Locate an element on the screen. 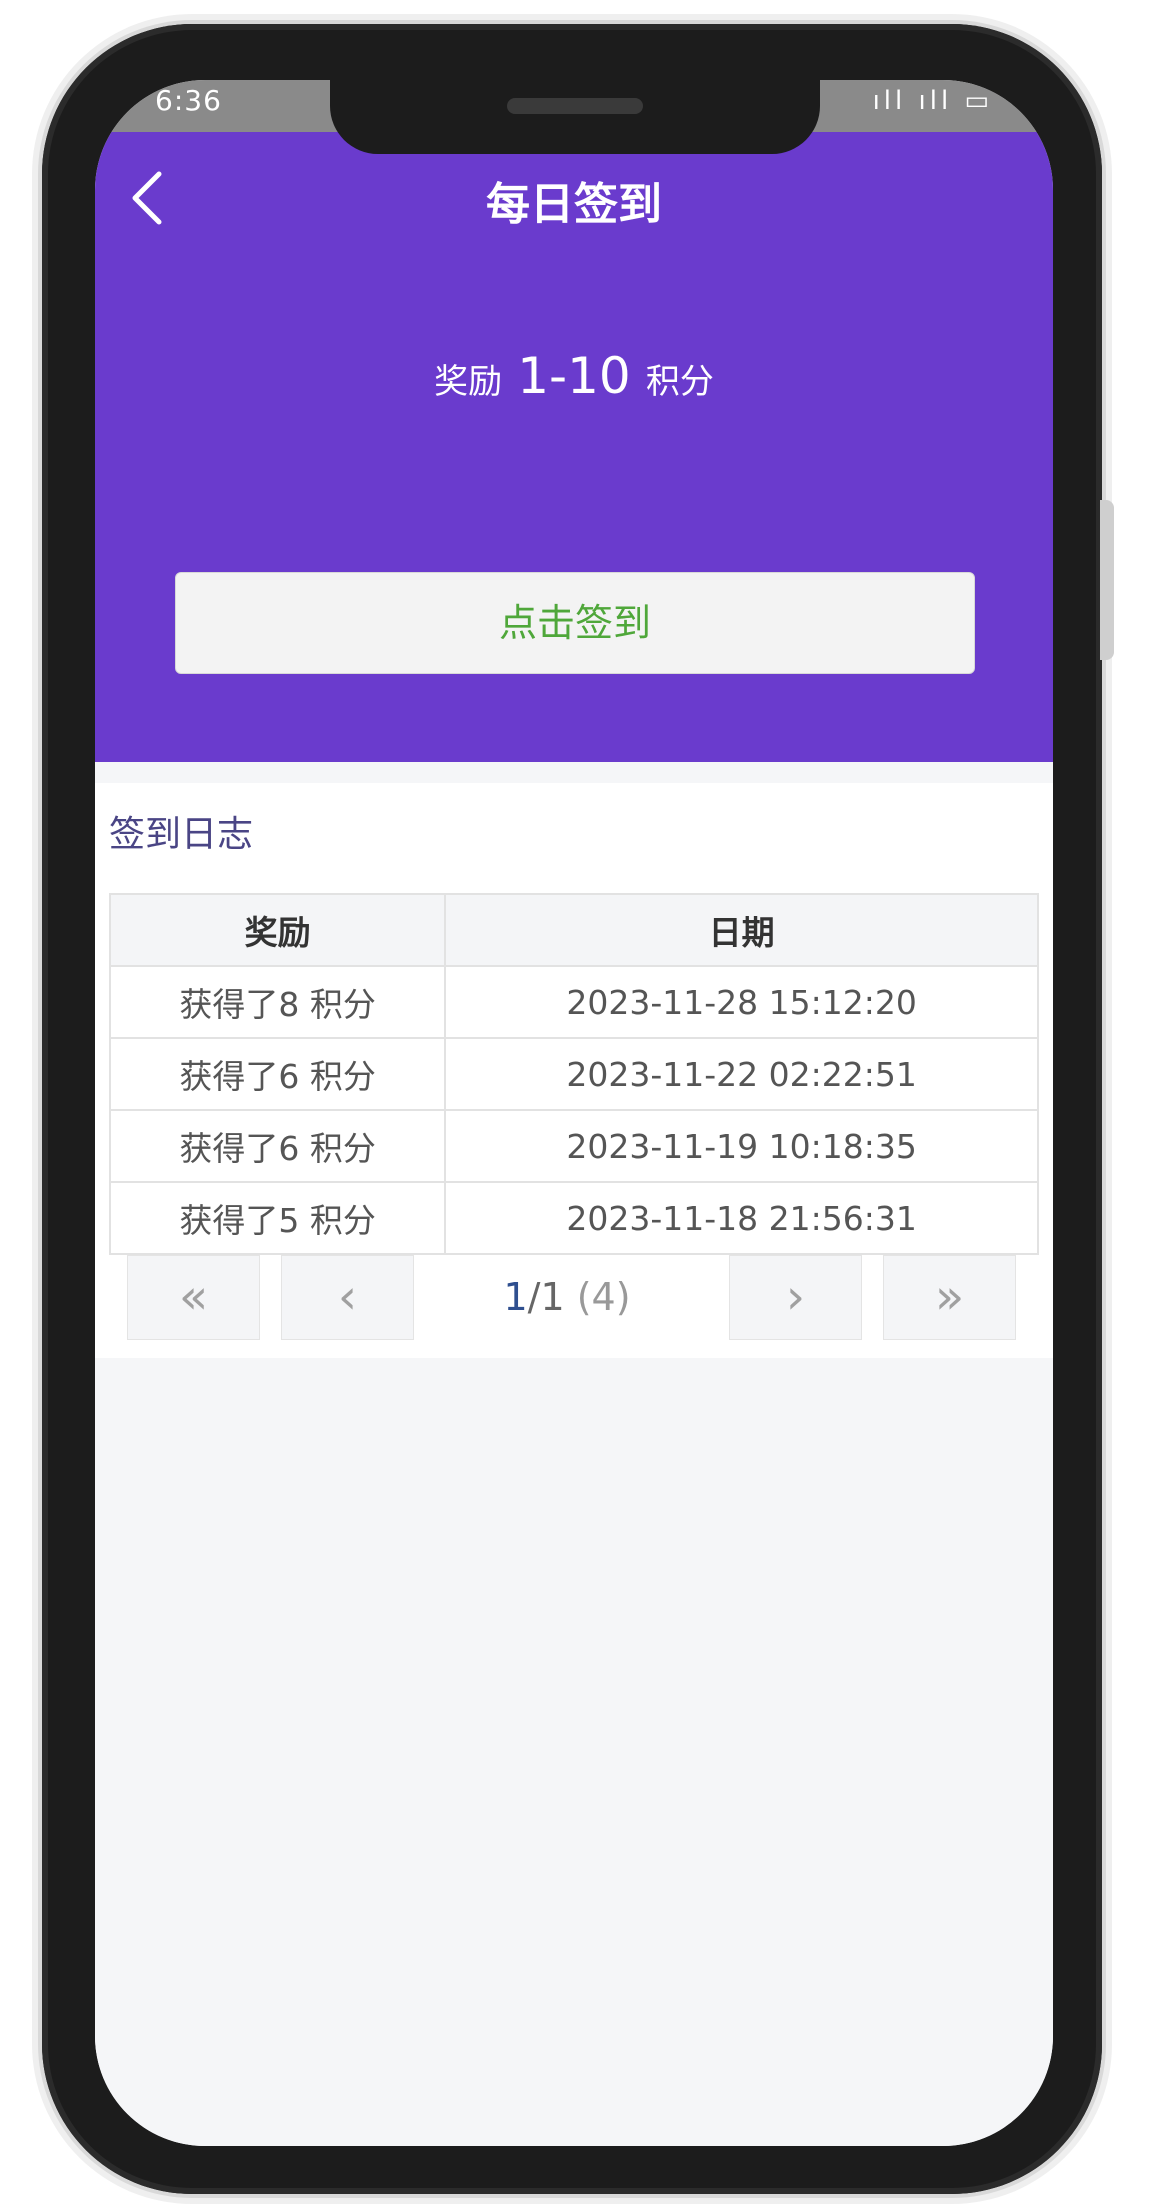  reward-range: 1-10 is located at coordinates (574, 376).